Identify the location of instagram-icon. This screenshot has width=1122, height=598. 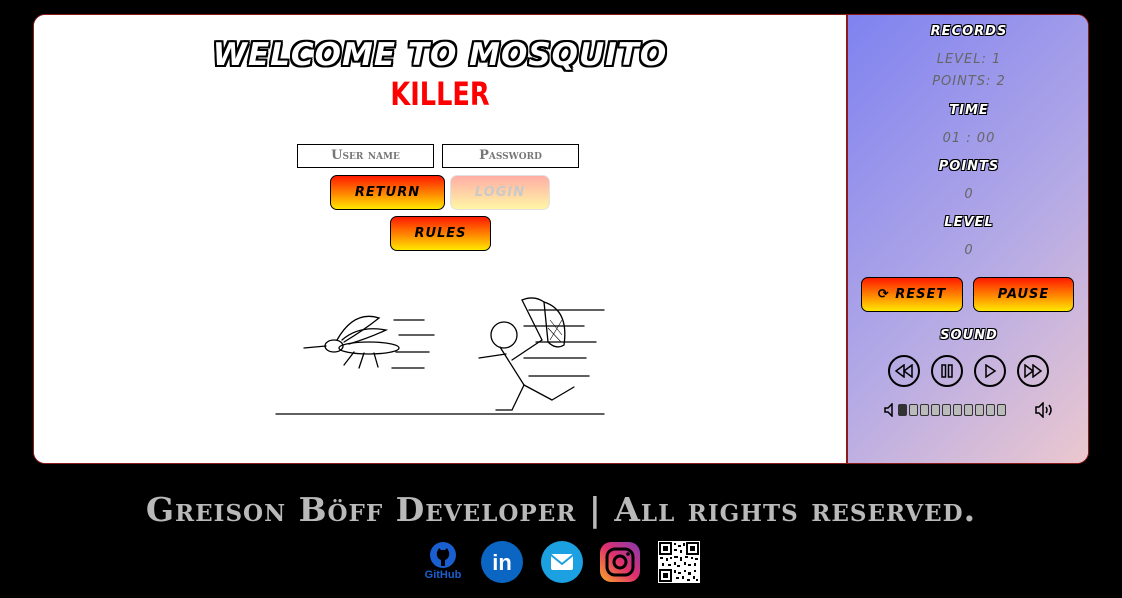
(620, 562).